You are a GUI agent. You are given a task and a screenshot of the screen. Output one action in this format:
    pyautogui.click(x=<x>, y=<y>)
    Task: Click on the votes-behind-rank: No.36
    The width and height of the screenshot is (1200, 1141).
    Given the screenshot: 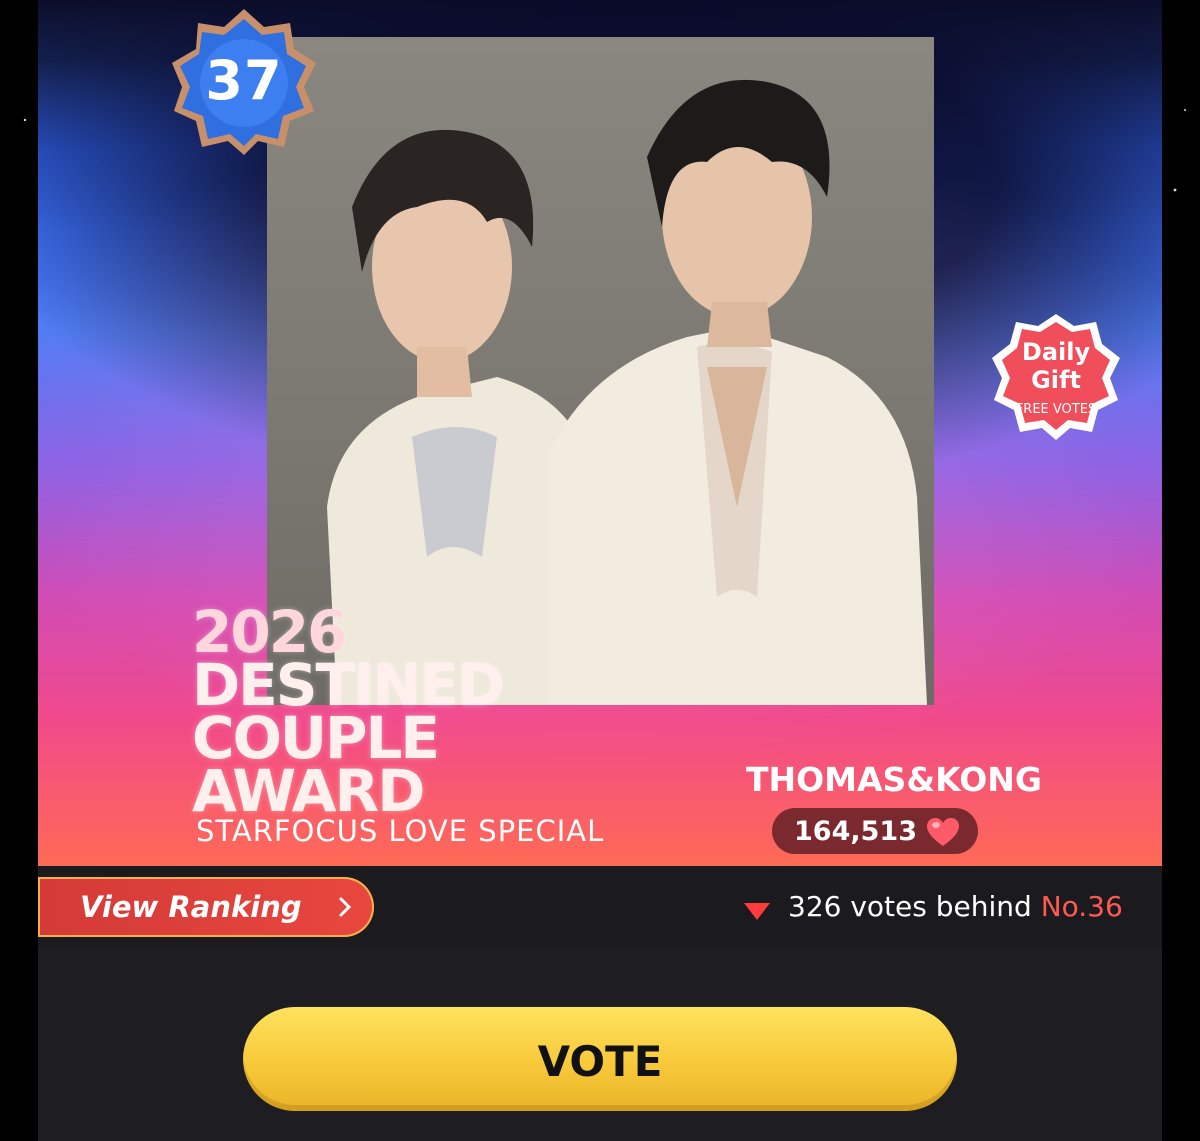 What is the action you would take?
    pyautogui.click(x=1081, y=906)
    